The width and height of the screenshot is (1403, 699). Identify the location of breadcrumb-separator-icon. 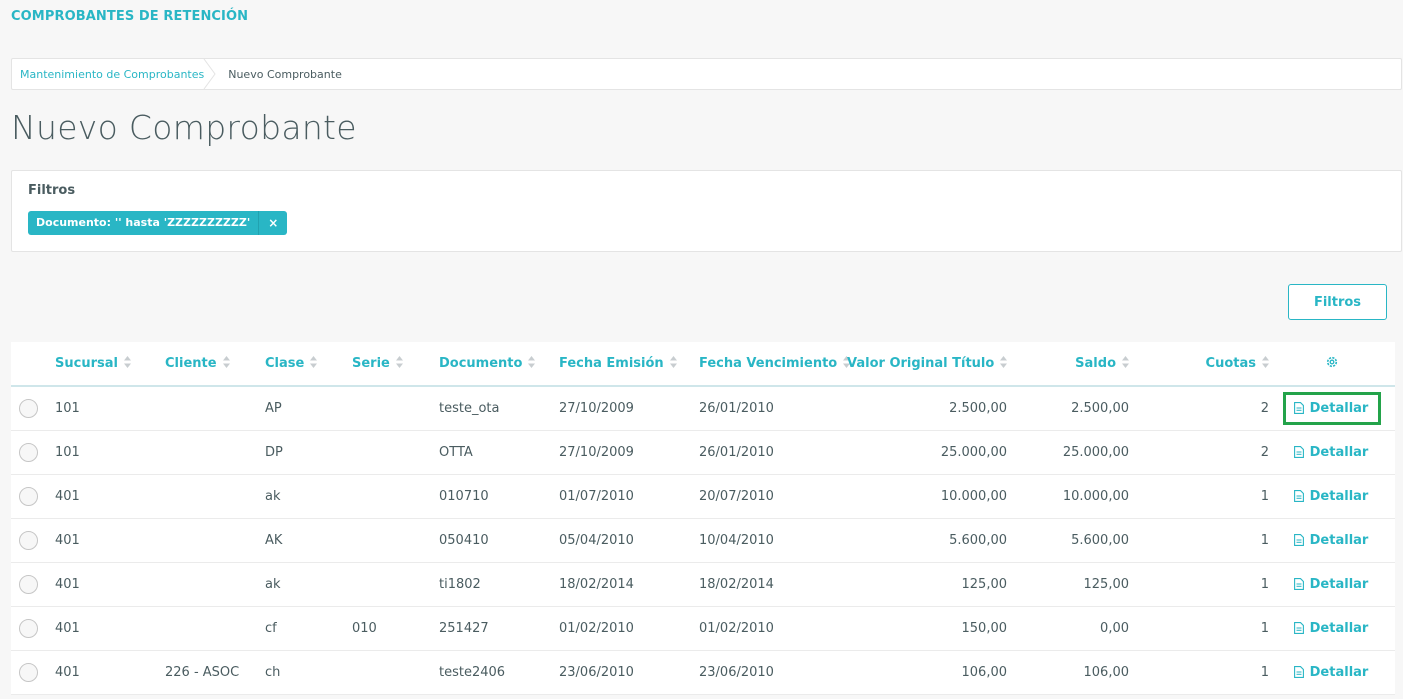
(209, 74).